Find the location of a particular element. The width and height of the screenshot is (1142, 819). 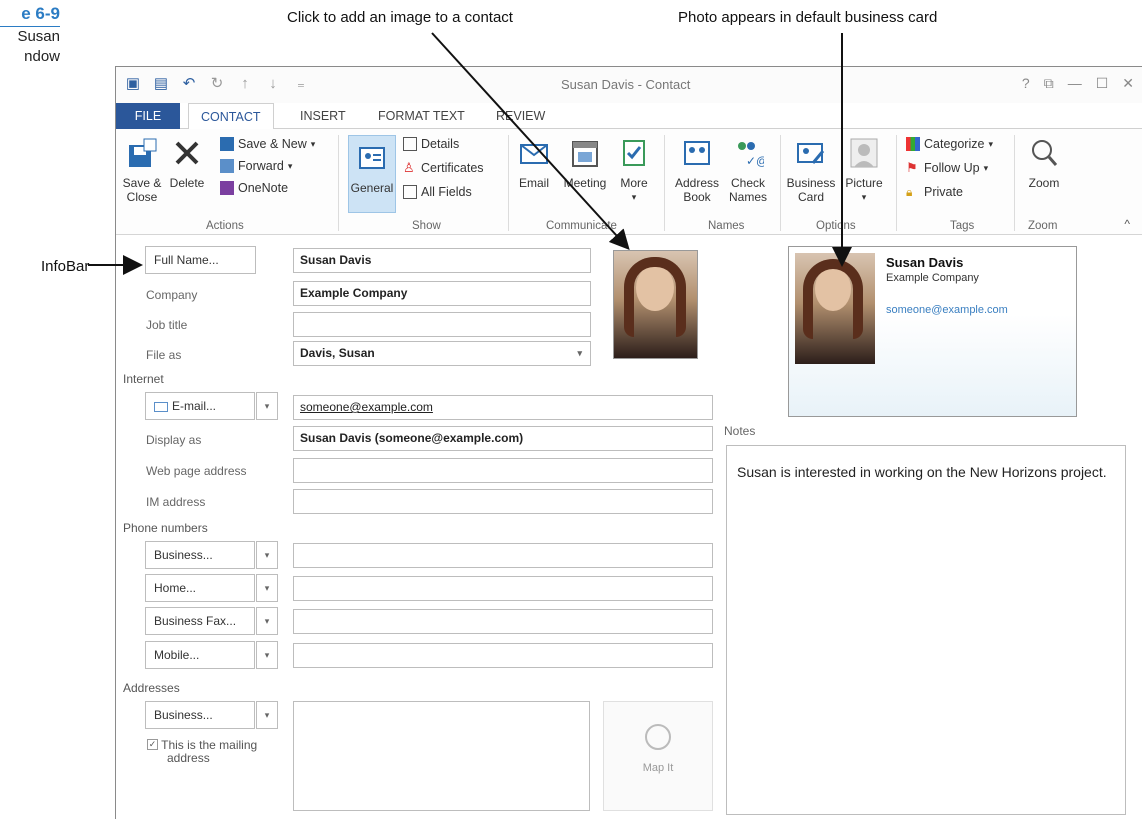

phone-home-field is located at coordinates (503, 588).